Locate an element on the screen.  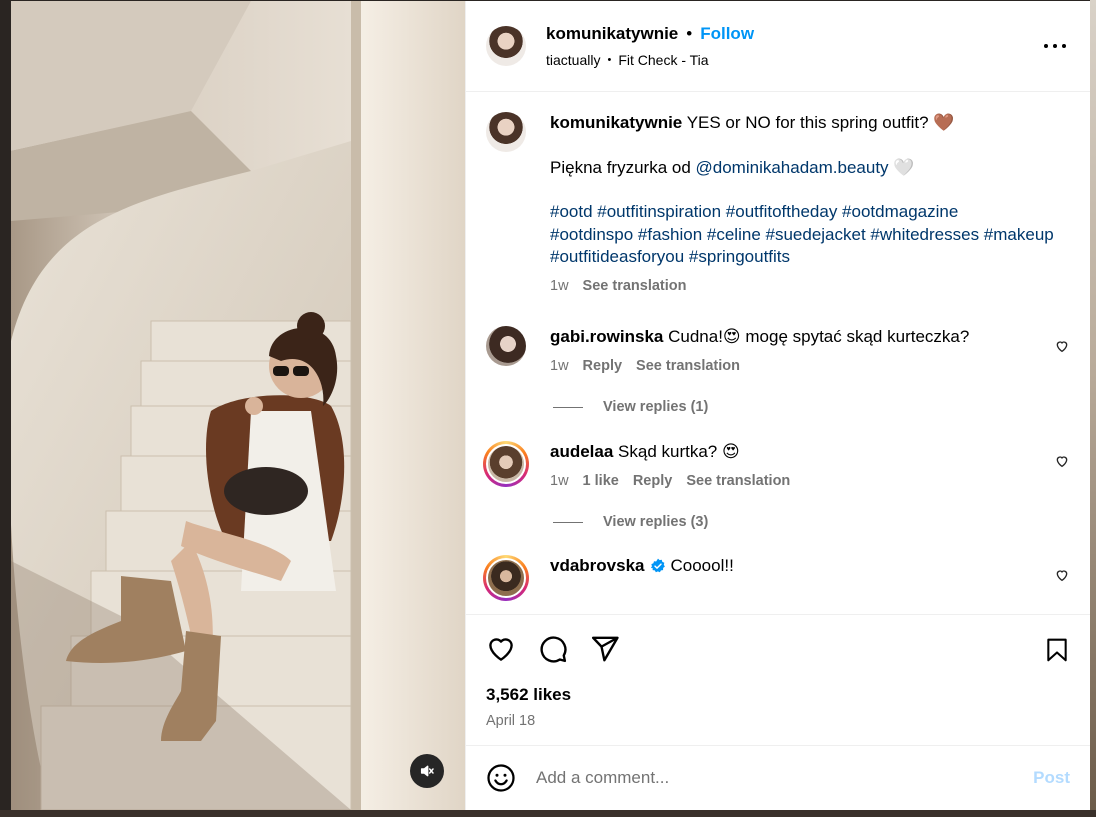
follow-button: Follow is located at coordinates (727, 34).